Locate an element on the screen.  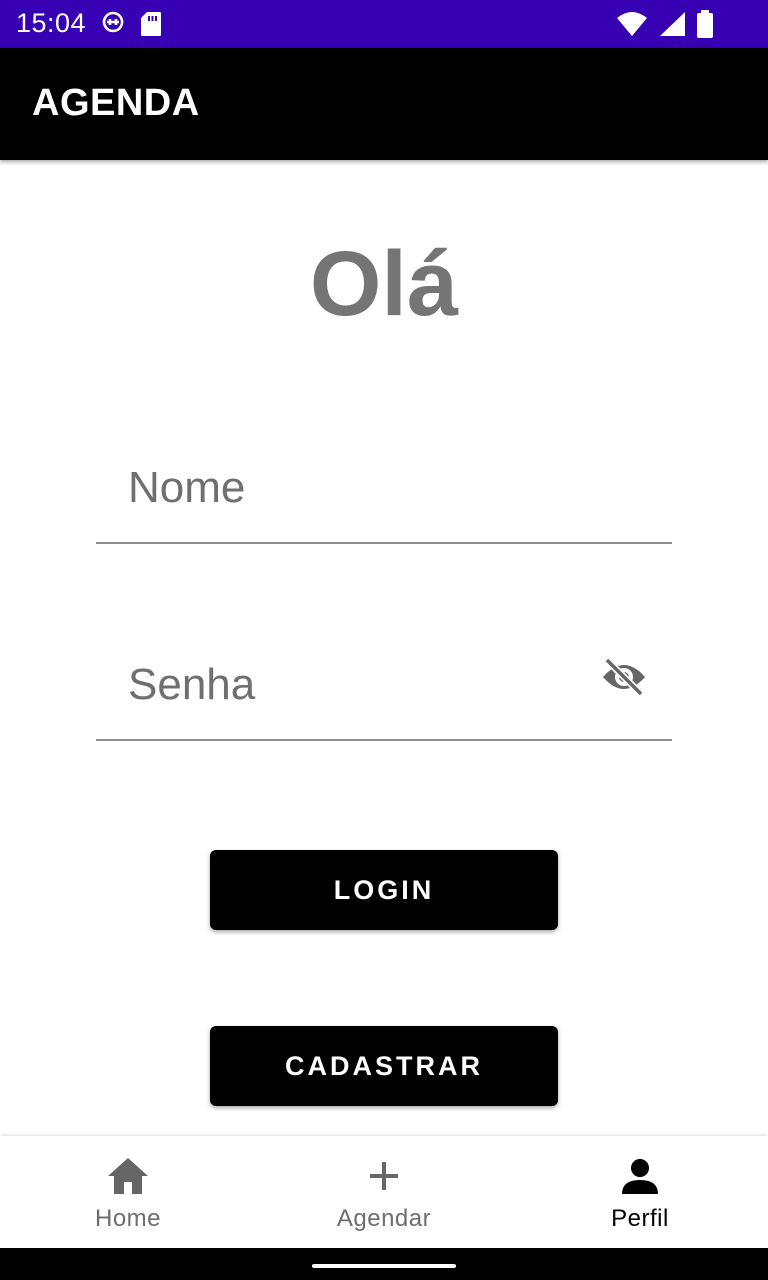
battery-icon is located at coordinates (705, 26).